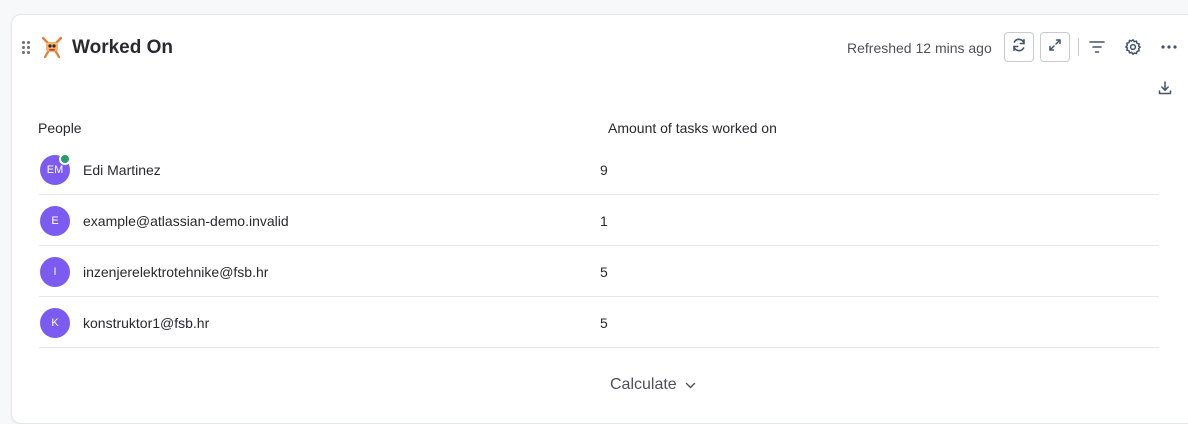  Describe the element at coordinates (55, 221) in the screenshot. I see `avatar: E` at that location.